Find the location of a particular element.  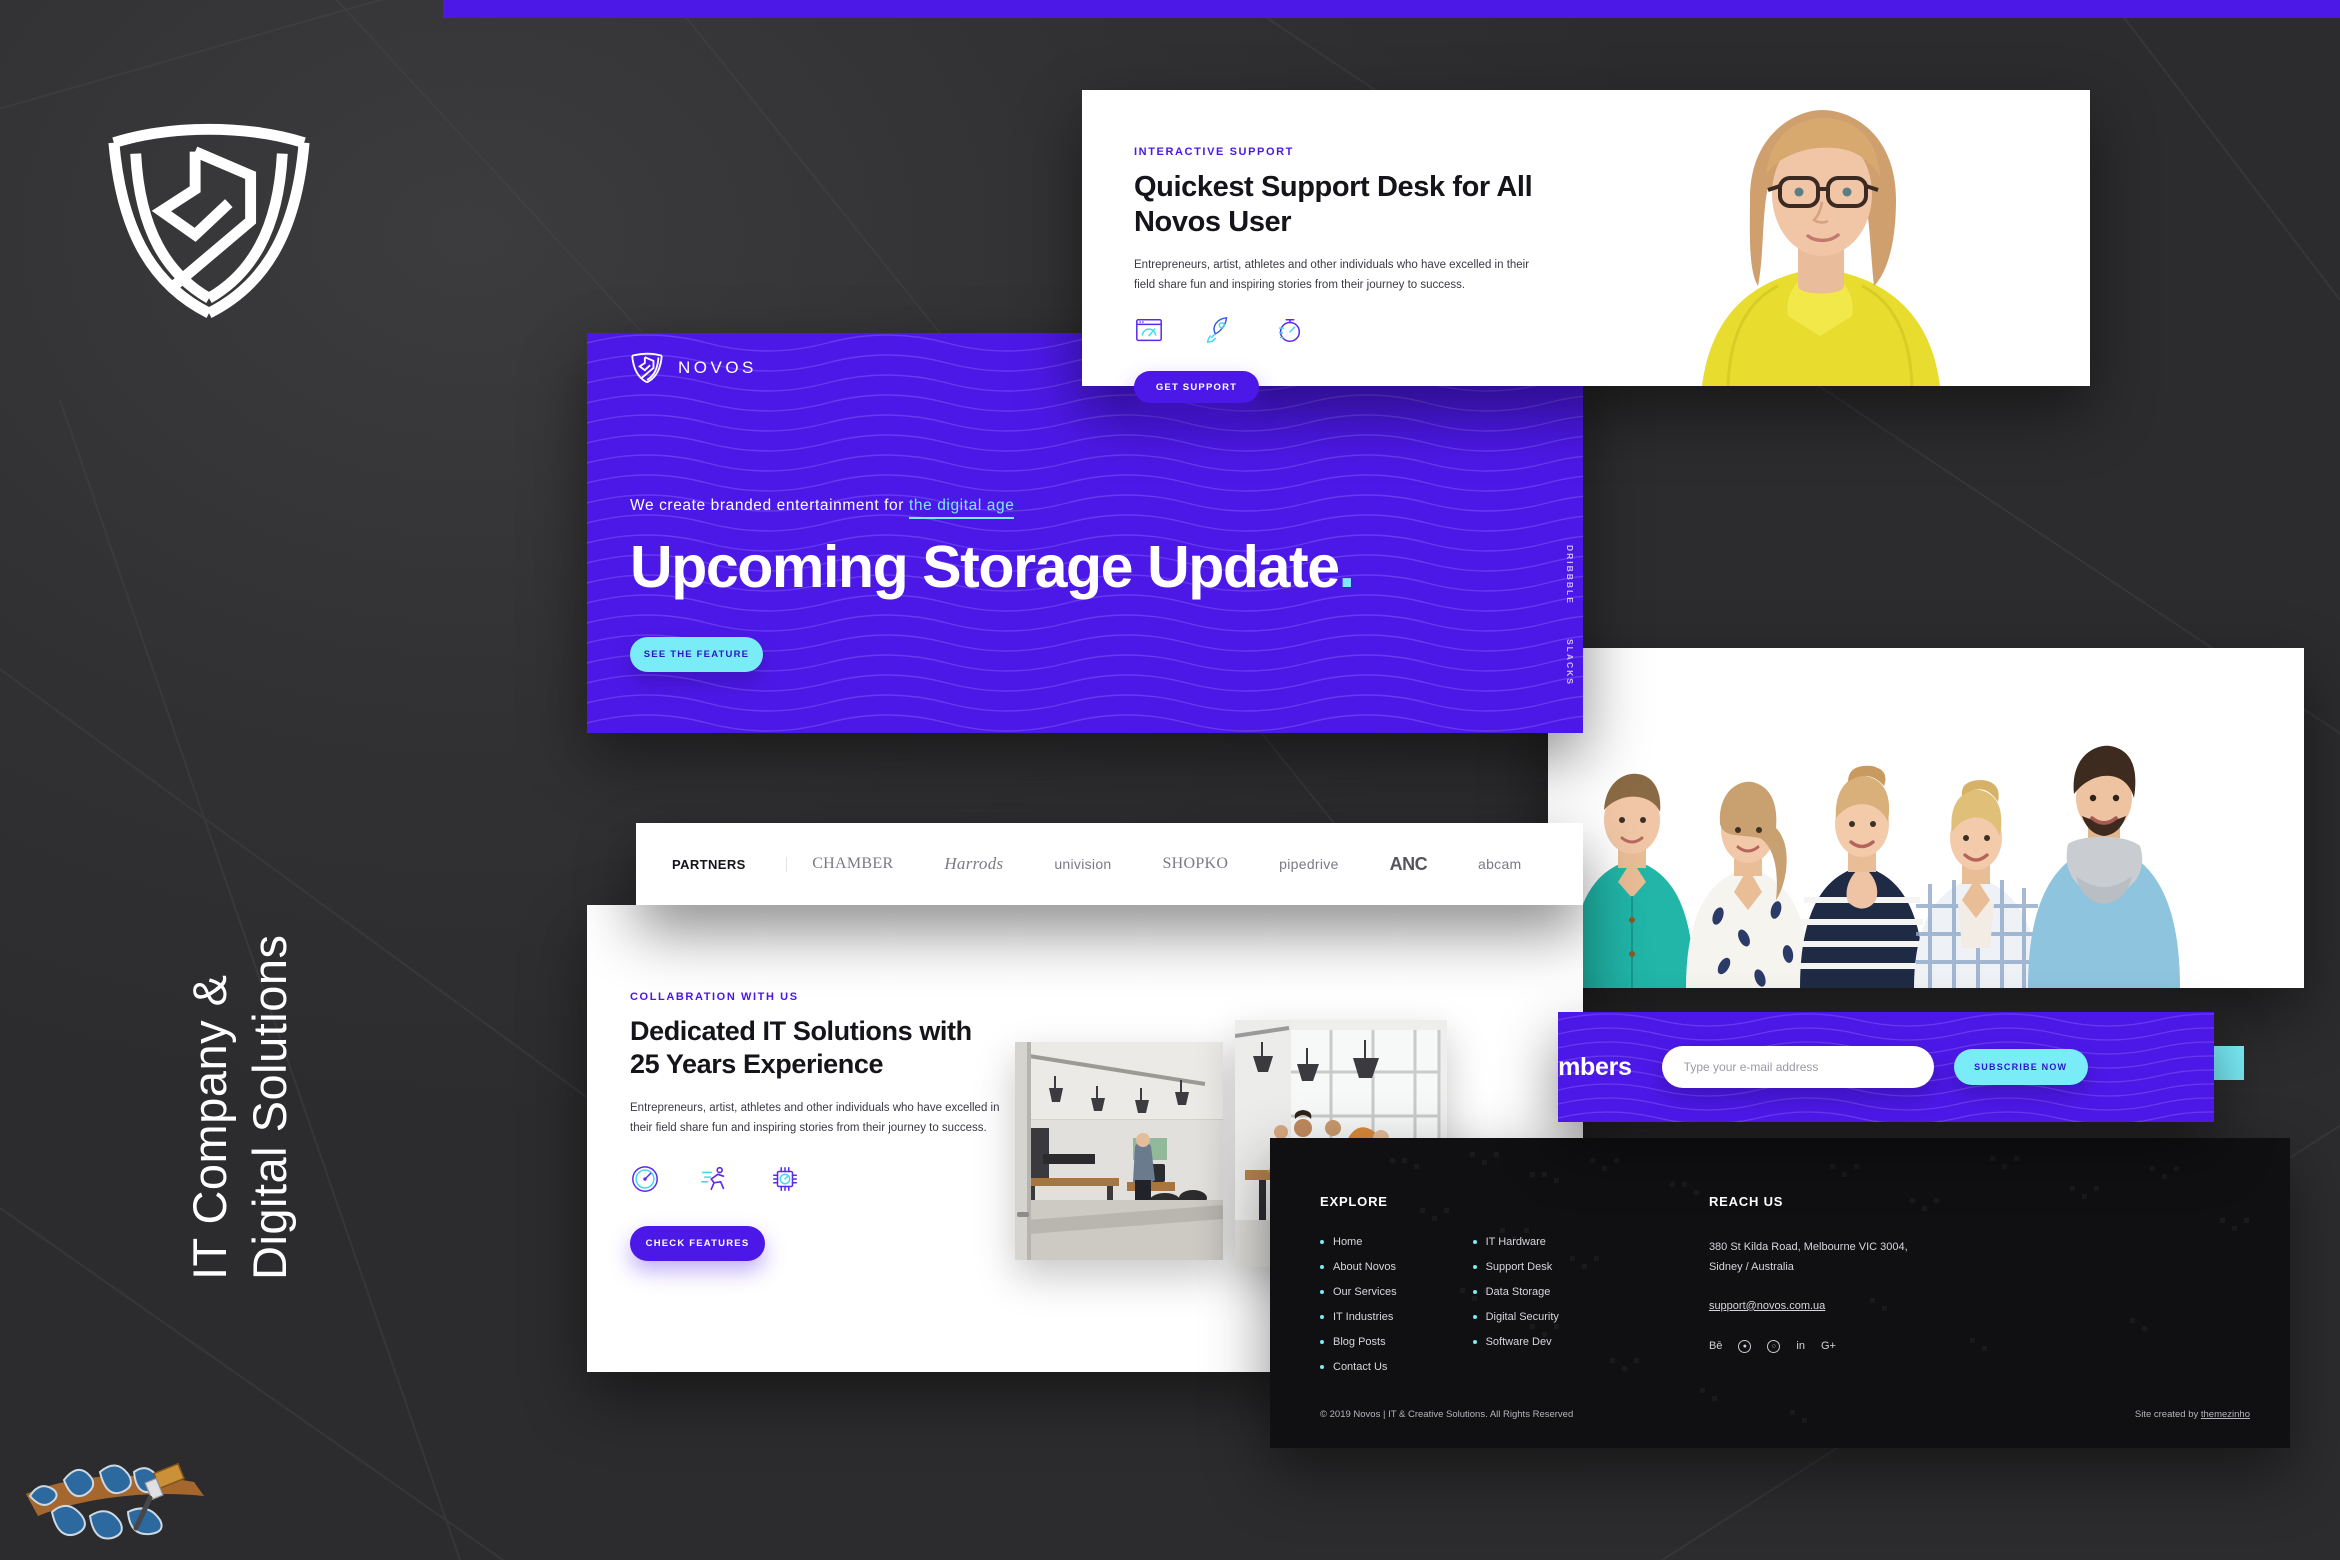

running-man-icon is located at coordinates (715, 1179).